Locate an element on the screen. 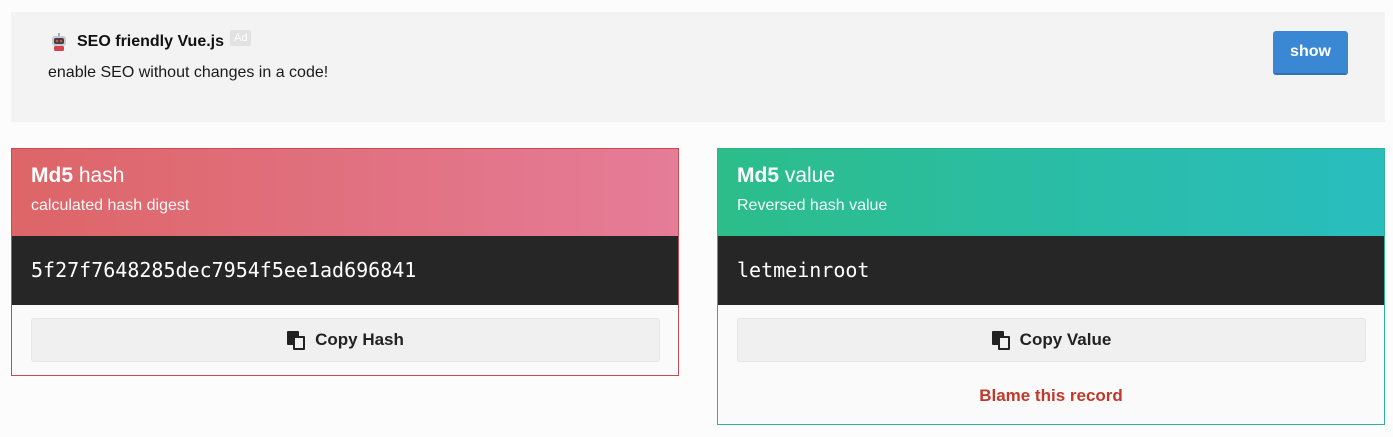 This screenshot has width=1393, height=437. ad-badge: Ad is located at coordinates (241, 38).